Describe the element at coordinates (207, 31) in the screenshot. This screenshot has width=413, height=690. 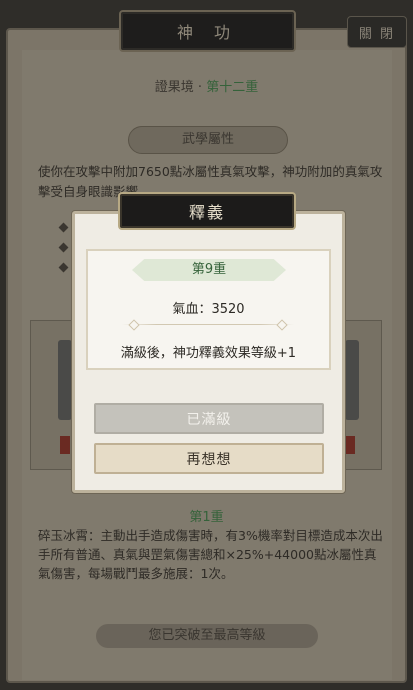
I see `page-title: 神 功` at that location.